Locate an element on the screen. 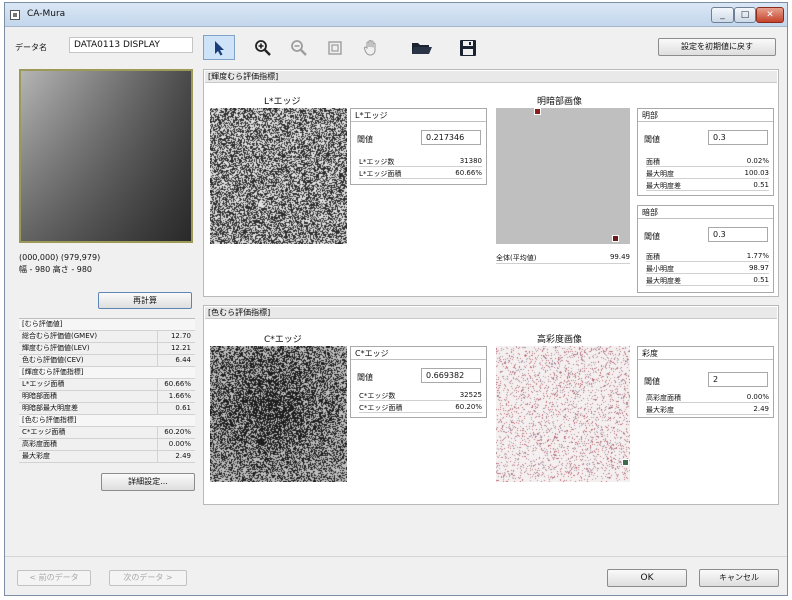  zoom-in-button is located at coordinates (263, 47).